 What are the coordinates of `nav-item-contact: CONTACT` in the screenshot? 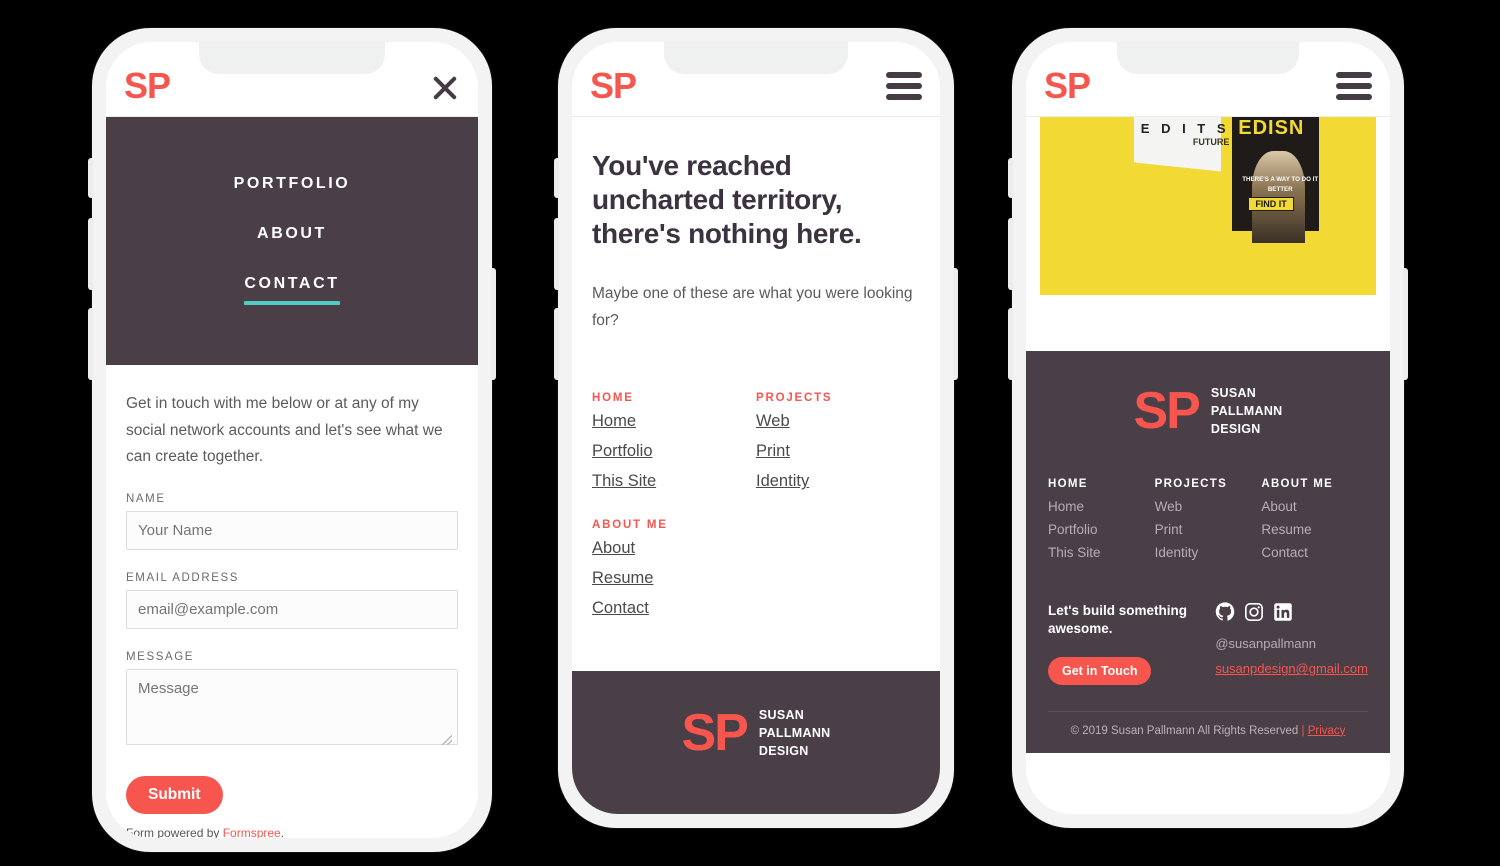 It's located at (292, 287).